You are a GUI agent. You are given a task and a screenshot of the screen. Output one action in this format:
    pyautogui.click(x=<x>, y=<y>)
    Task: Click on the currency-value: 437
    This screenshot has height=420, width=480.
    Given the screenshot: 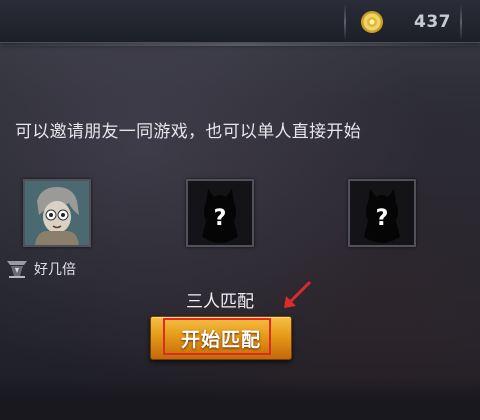 What is the action you would take?
    pyautogui.click(x=432, y=22)
    